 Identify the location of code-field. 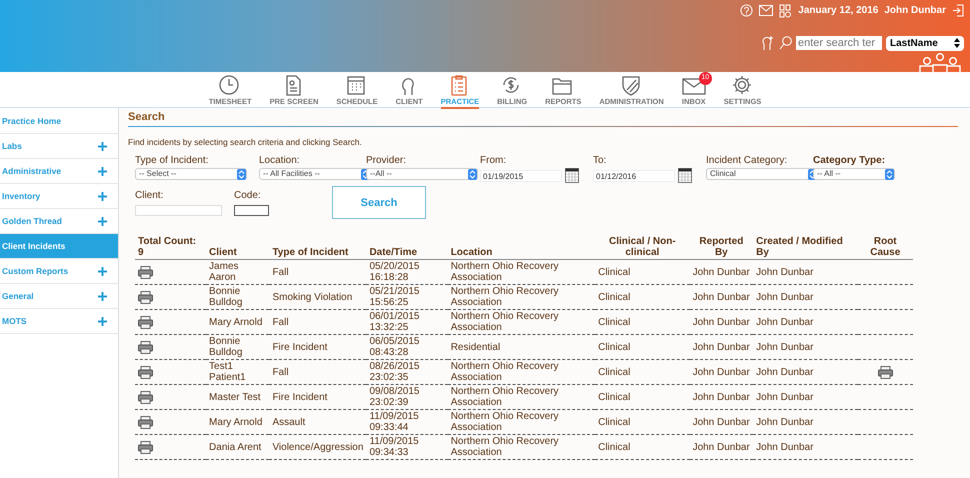
(251, 210).